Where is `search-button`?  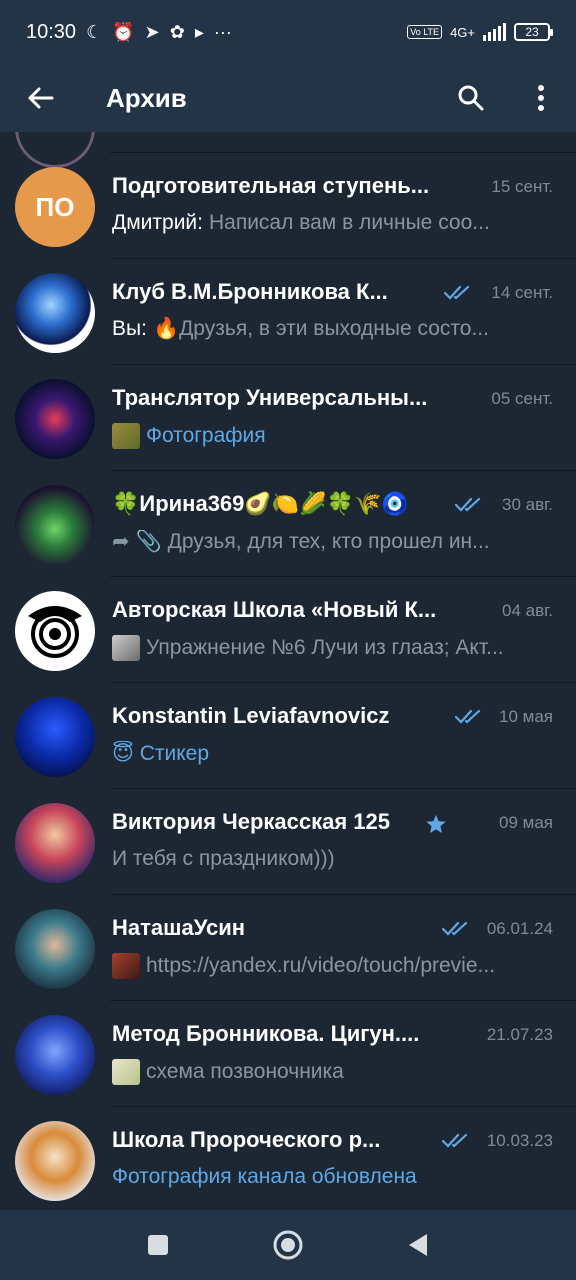 search-button is located at coordinates (471, 98).